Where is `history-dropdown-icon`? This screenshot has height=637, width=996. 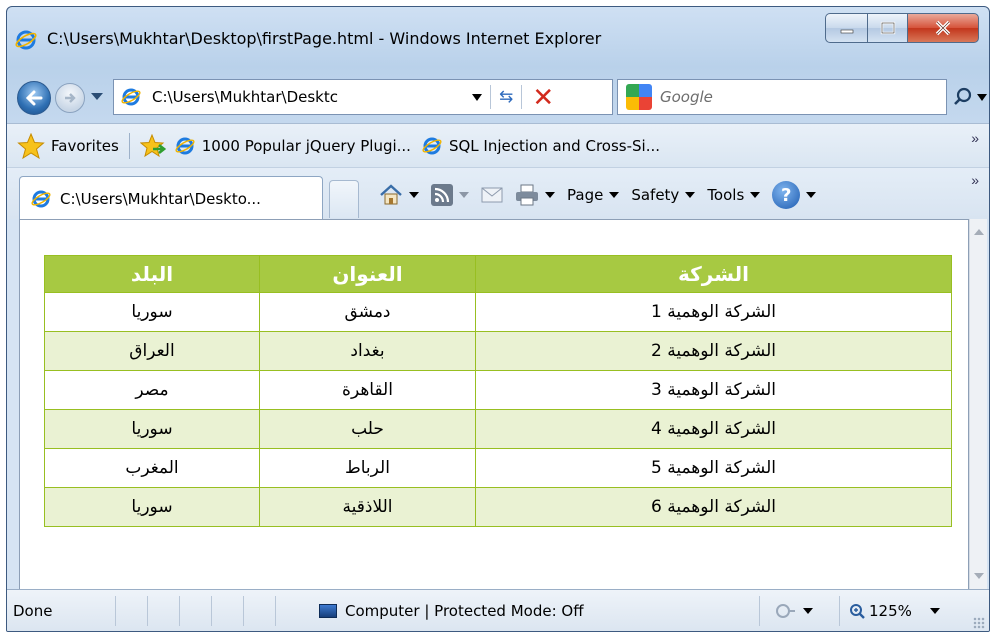
history-dropdown-icon is located at coordinates (97, 96).